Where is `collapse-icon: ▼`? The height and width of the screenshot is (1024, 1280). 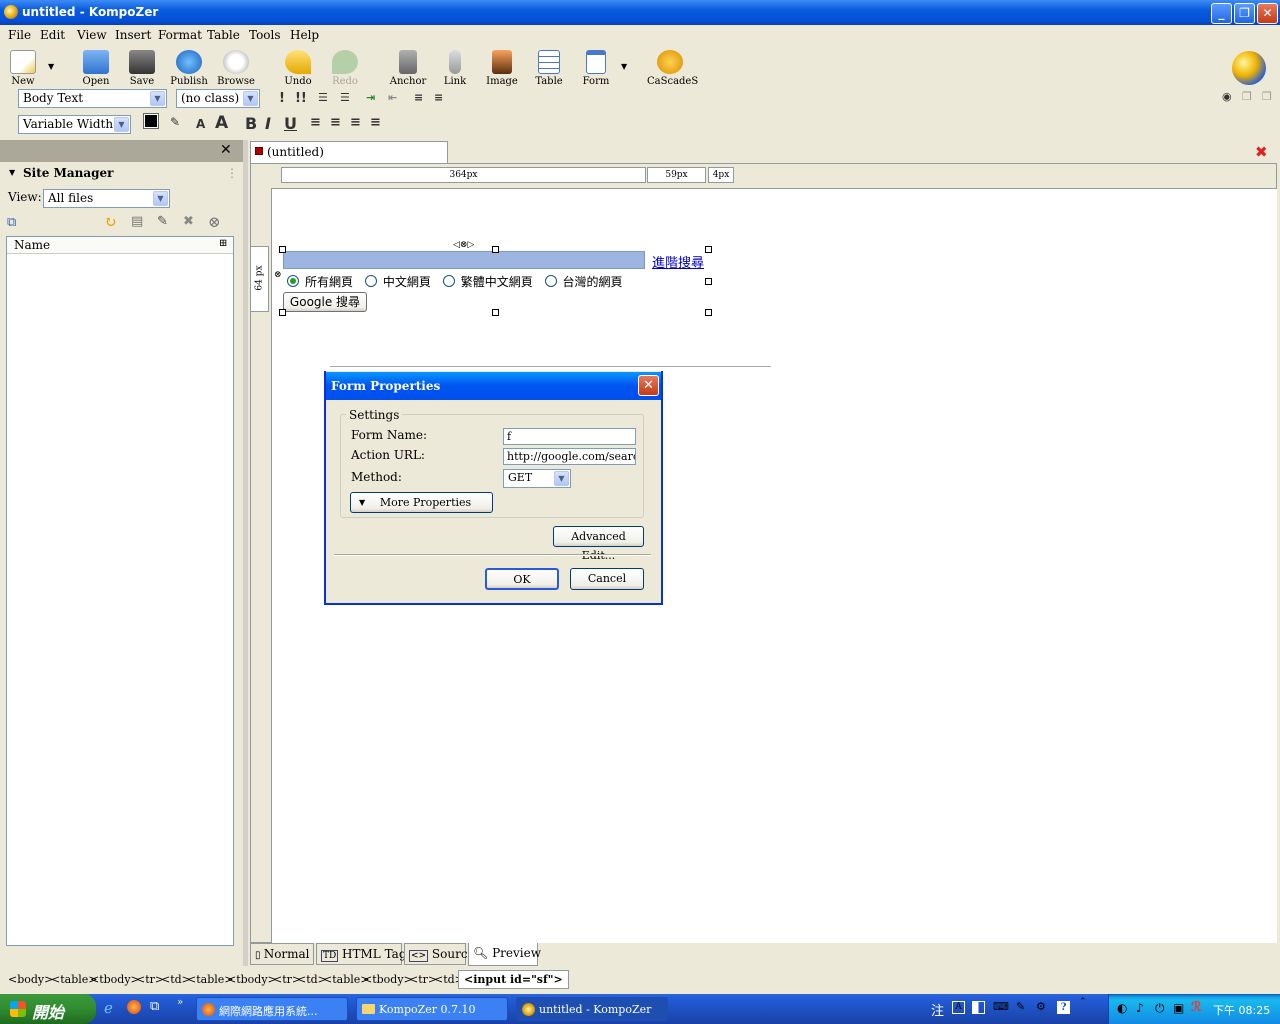
collapse-icon: ▼ is located at coordinates (12, 172).